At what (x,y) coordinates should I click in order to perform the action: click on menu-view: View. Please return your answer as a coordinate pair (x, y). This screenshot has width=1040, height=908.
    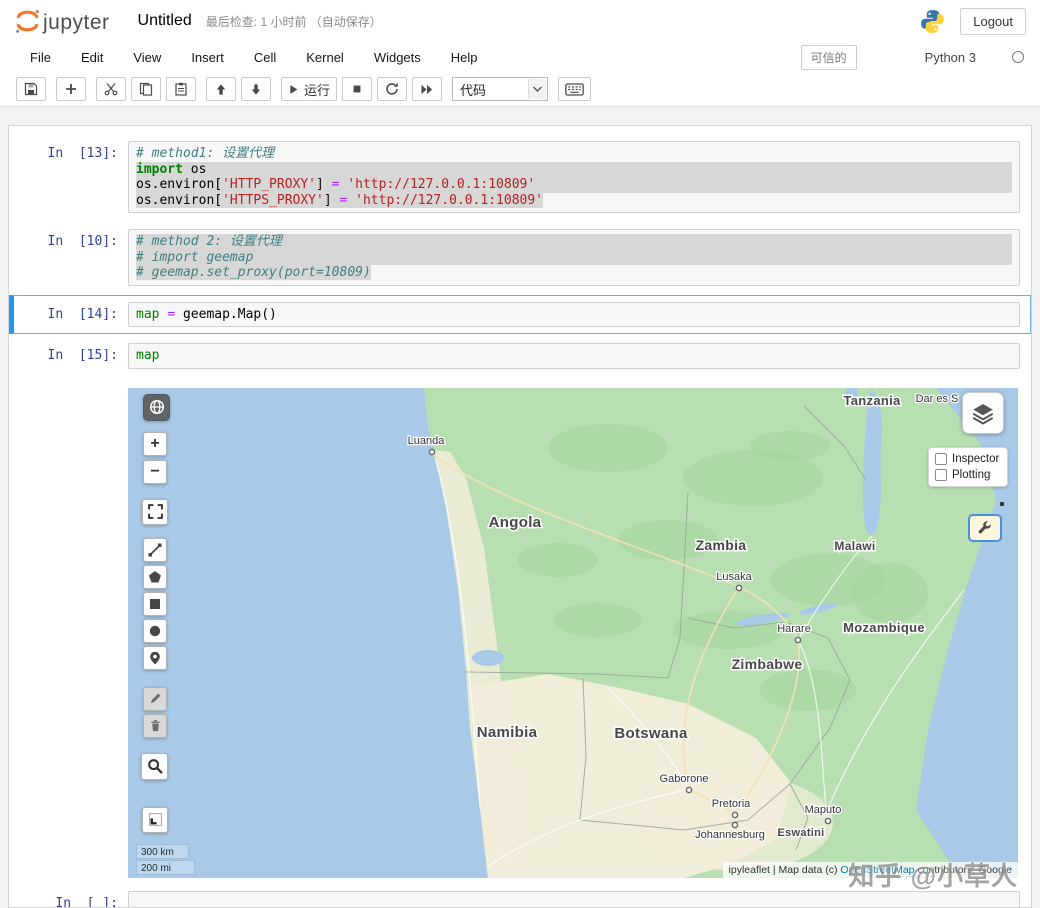
    Looking at the image, I should click on (147, 57).